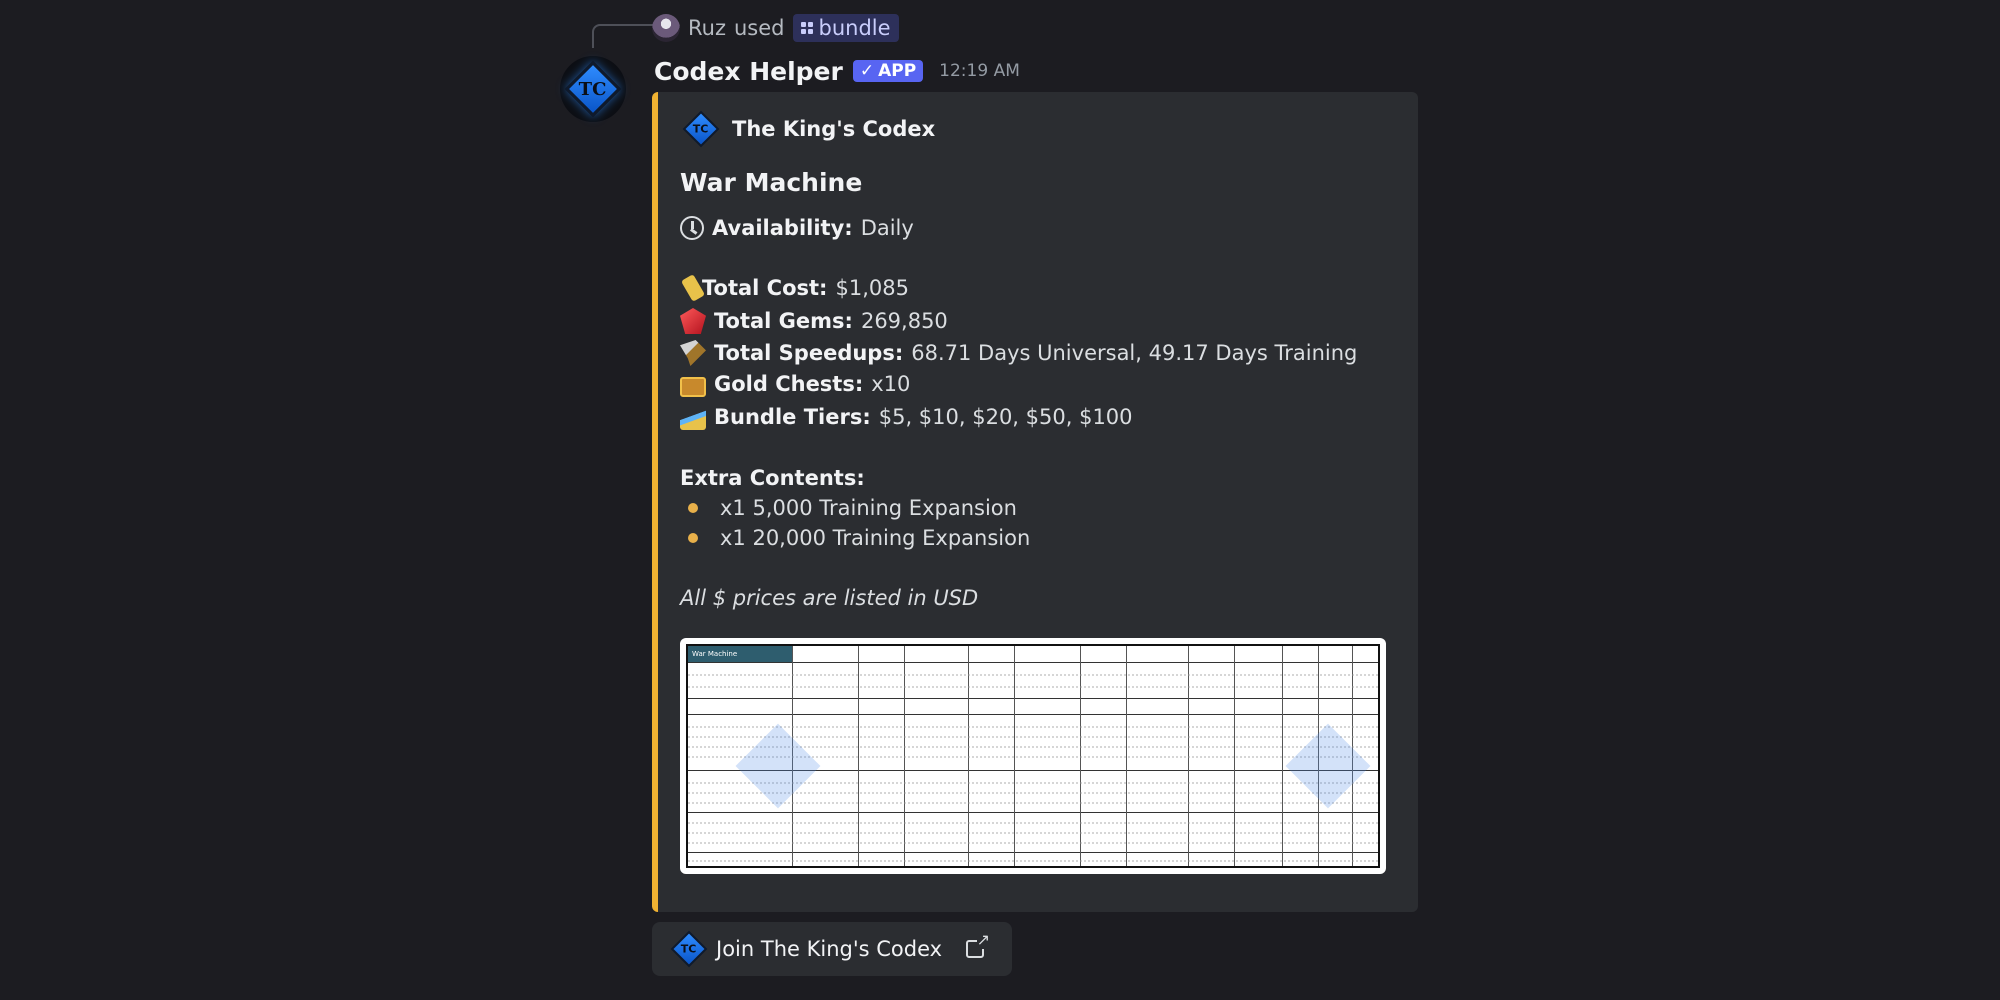  Describe the element at coordinates (906, 417) in the screenshot. I see `bundle-tiers-line: Bundle Tiers: $5, $10, $20, $50, $100` at that location.